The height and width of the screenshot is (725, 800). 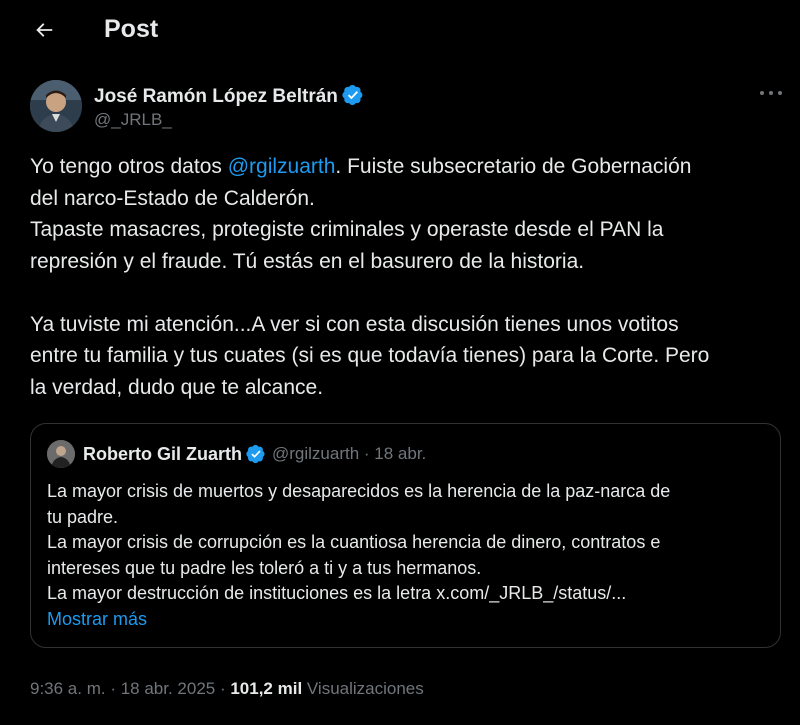 I want to click on back-button, so click(x=44, y=30).